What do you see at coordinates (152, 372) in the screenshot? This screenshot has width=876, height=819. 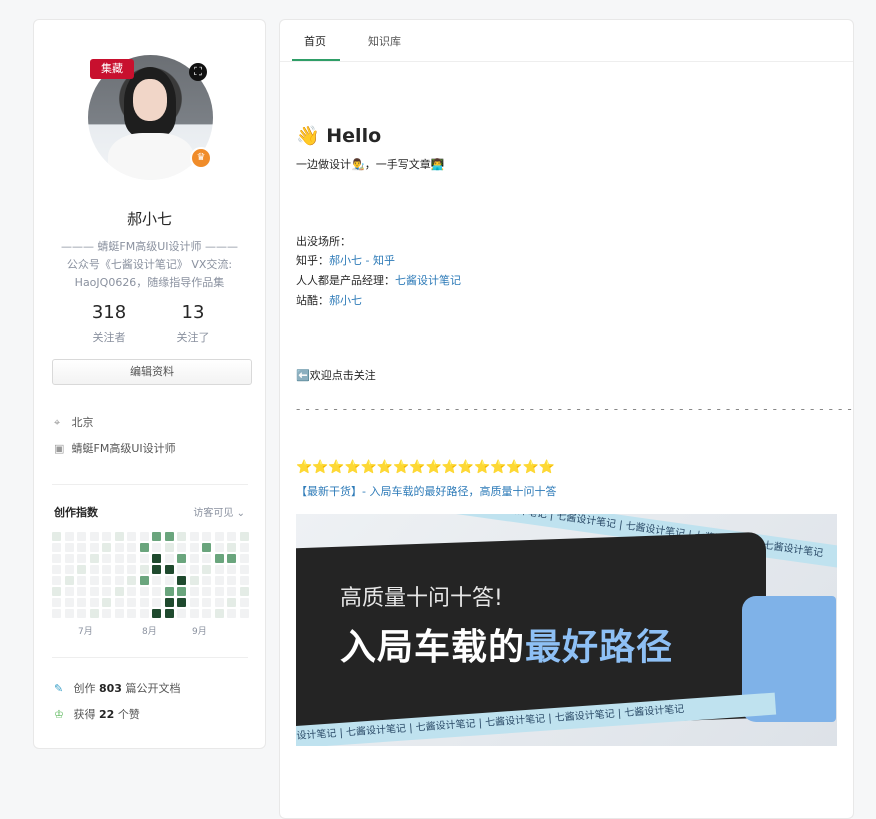 I see `edit-profile-button: 编辑资料` at bounding box center [152, 372].